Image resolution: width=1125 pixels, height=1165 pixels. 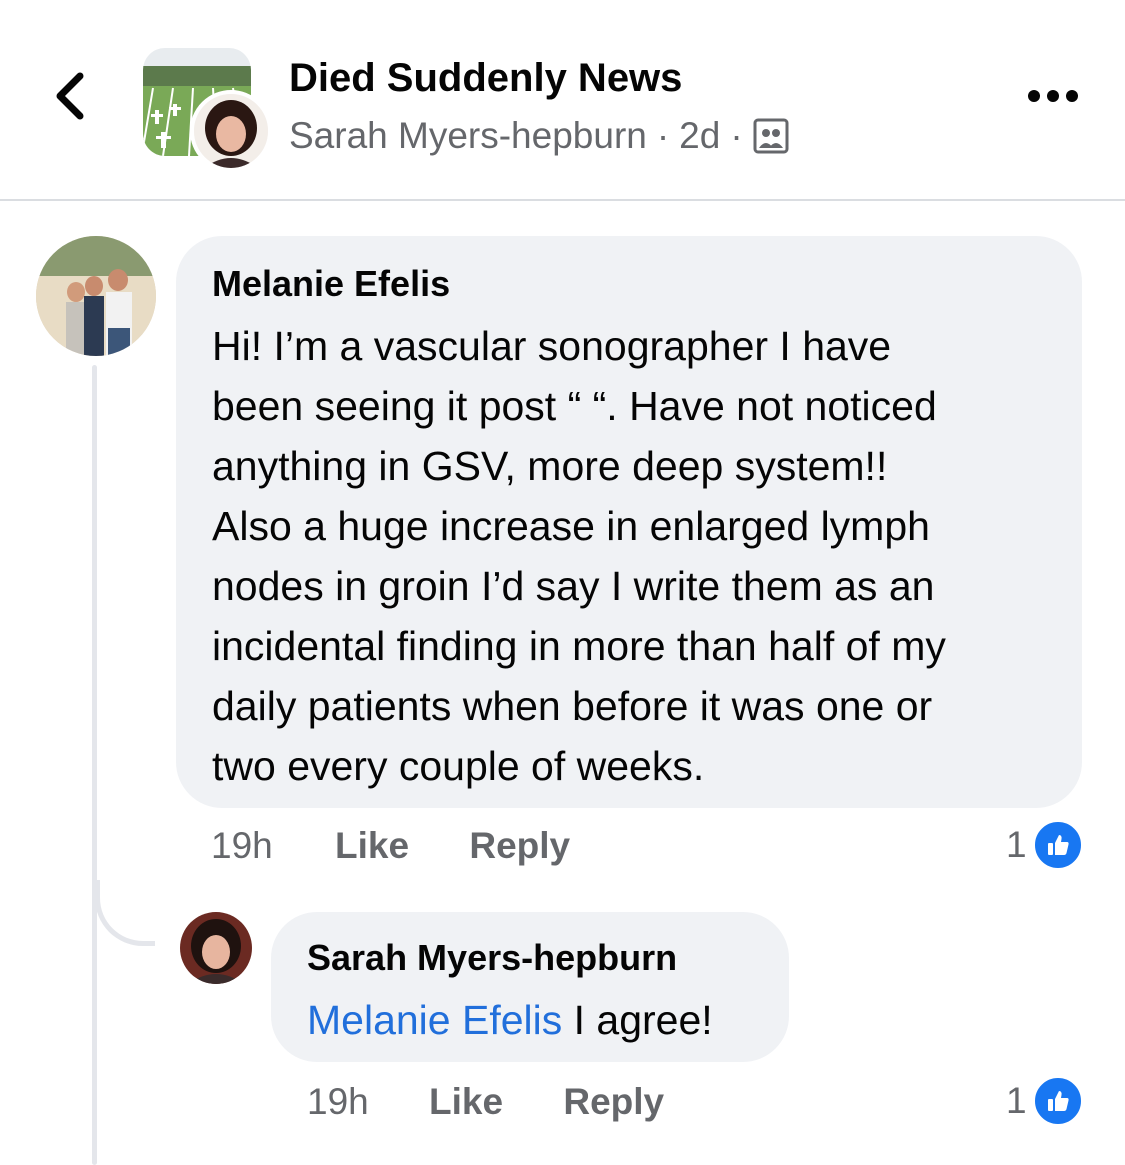 I want to click on back-button, so click(x=71, y=96).